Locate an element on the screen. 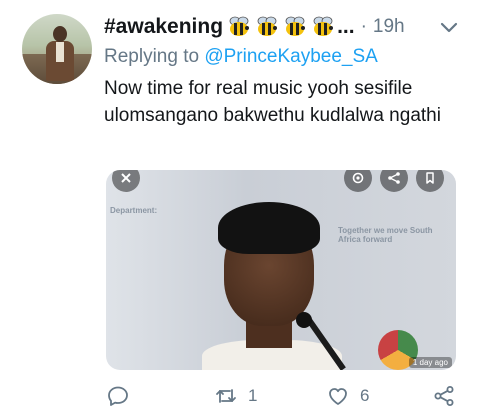 This screenshot has width=480, height=420. media-close-button is located at coordinates (126, 181).